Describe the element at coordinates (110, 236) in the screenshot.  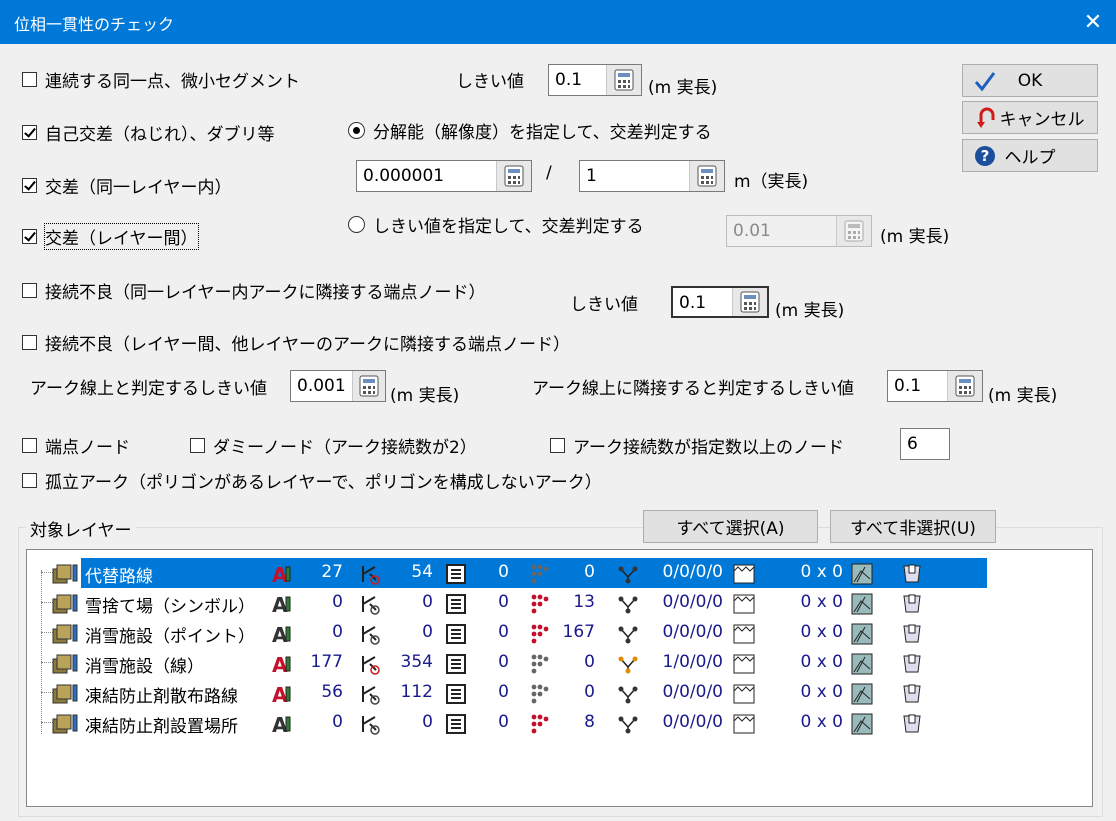
I see `check-intersection-between-layers: 交差（レイヤー間）` at that location.